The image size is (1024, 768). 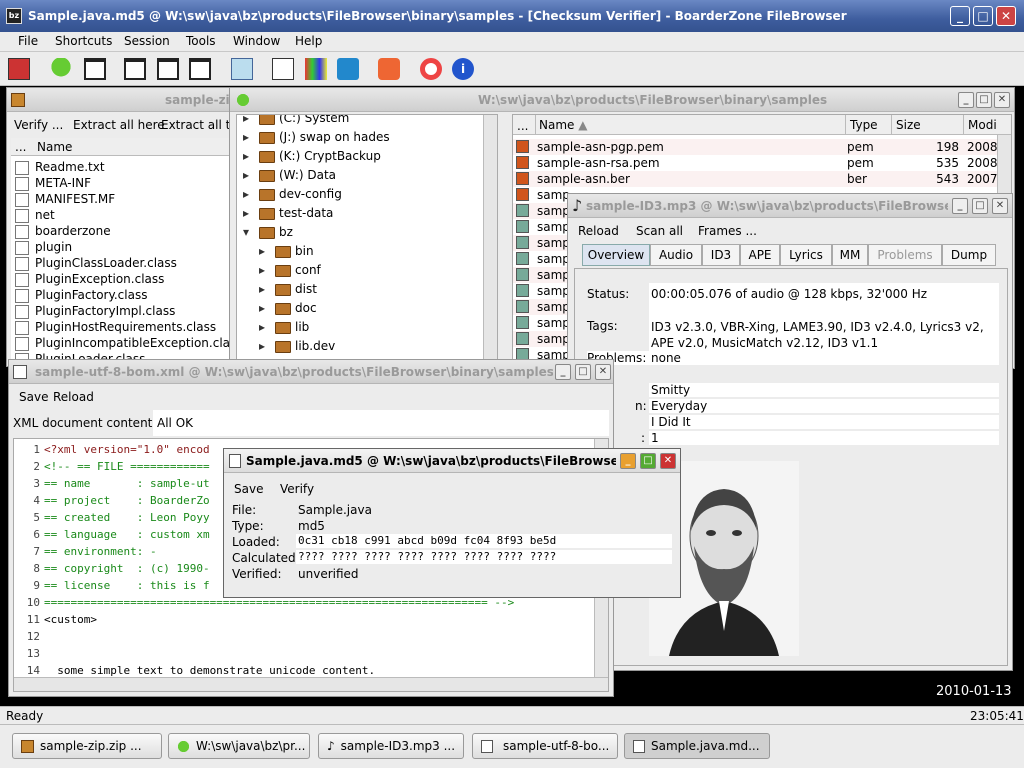 What do you see at coordinates (378, 348) in the screenshot?
I see `tree-item: ▸ lib.dev` at bounding box center [378, 348].